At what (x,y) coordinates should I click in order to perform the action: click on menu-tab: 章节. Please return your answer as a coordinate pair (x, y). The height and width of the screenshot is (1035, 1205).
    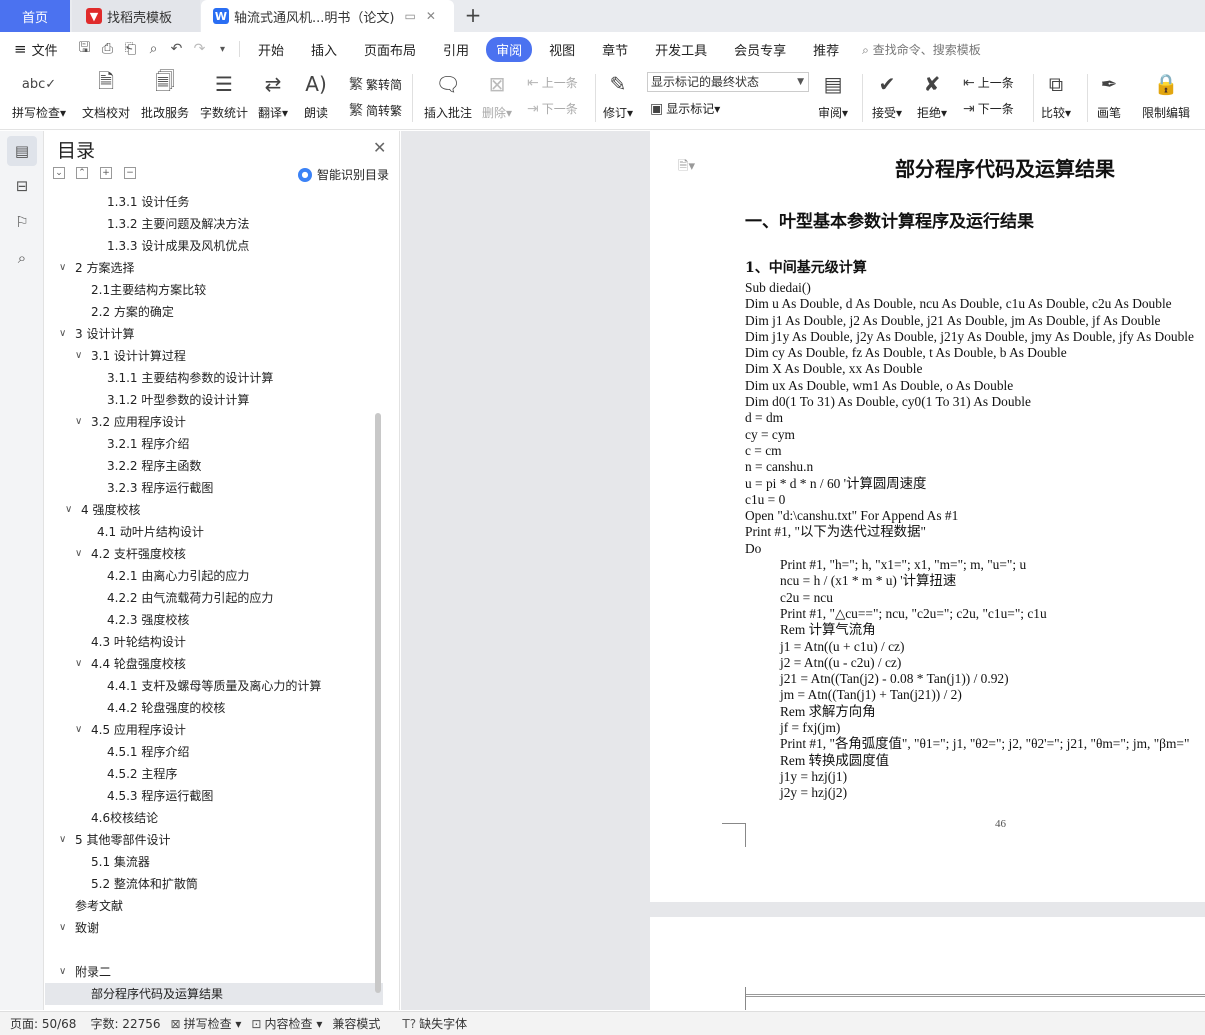
    Looking at the image, I should click on (615, 49).